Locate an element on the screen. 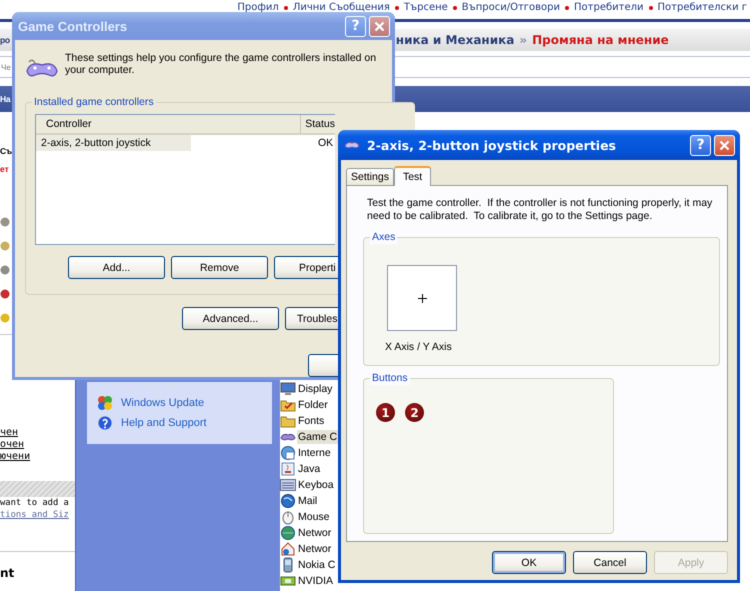 The width and height of the screenshot is (750, 591). crosshair-icon is located at coordinates (422, 298).